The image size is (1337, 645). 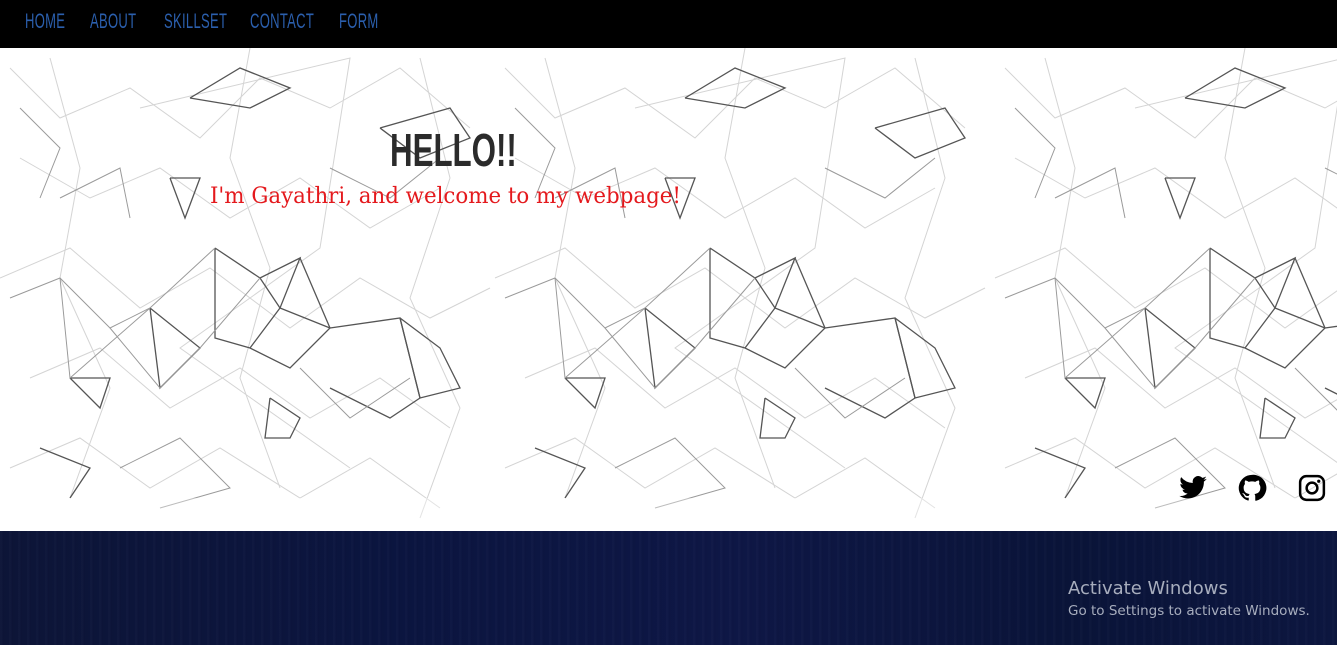 What do you see at coordinates (1148, 588) in the screenshot?
I see `activate-windows-title: Activate Windows` at bounding box center [1148, 588].